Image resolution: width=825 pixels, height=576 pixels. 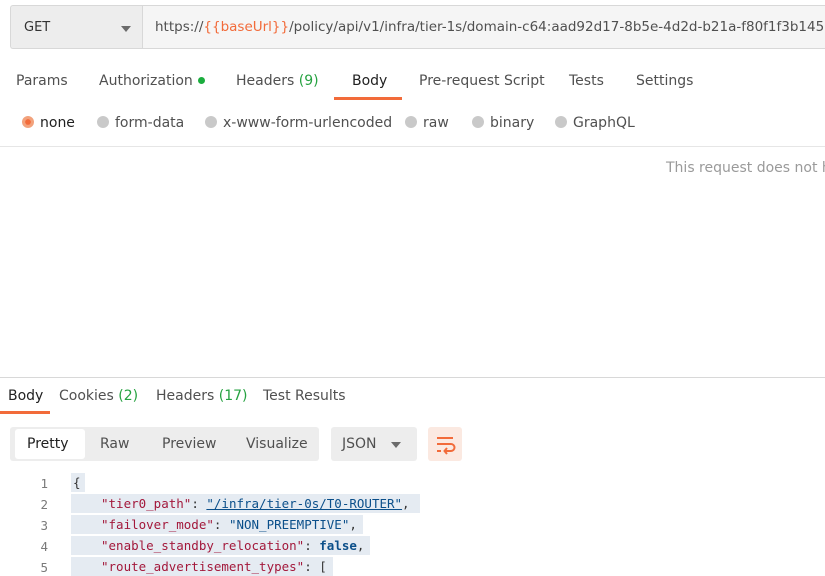 I want to click on radio-form-data: form-data, so click(x=140, y=123).